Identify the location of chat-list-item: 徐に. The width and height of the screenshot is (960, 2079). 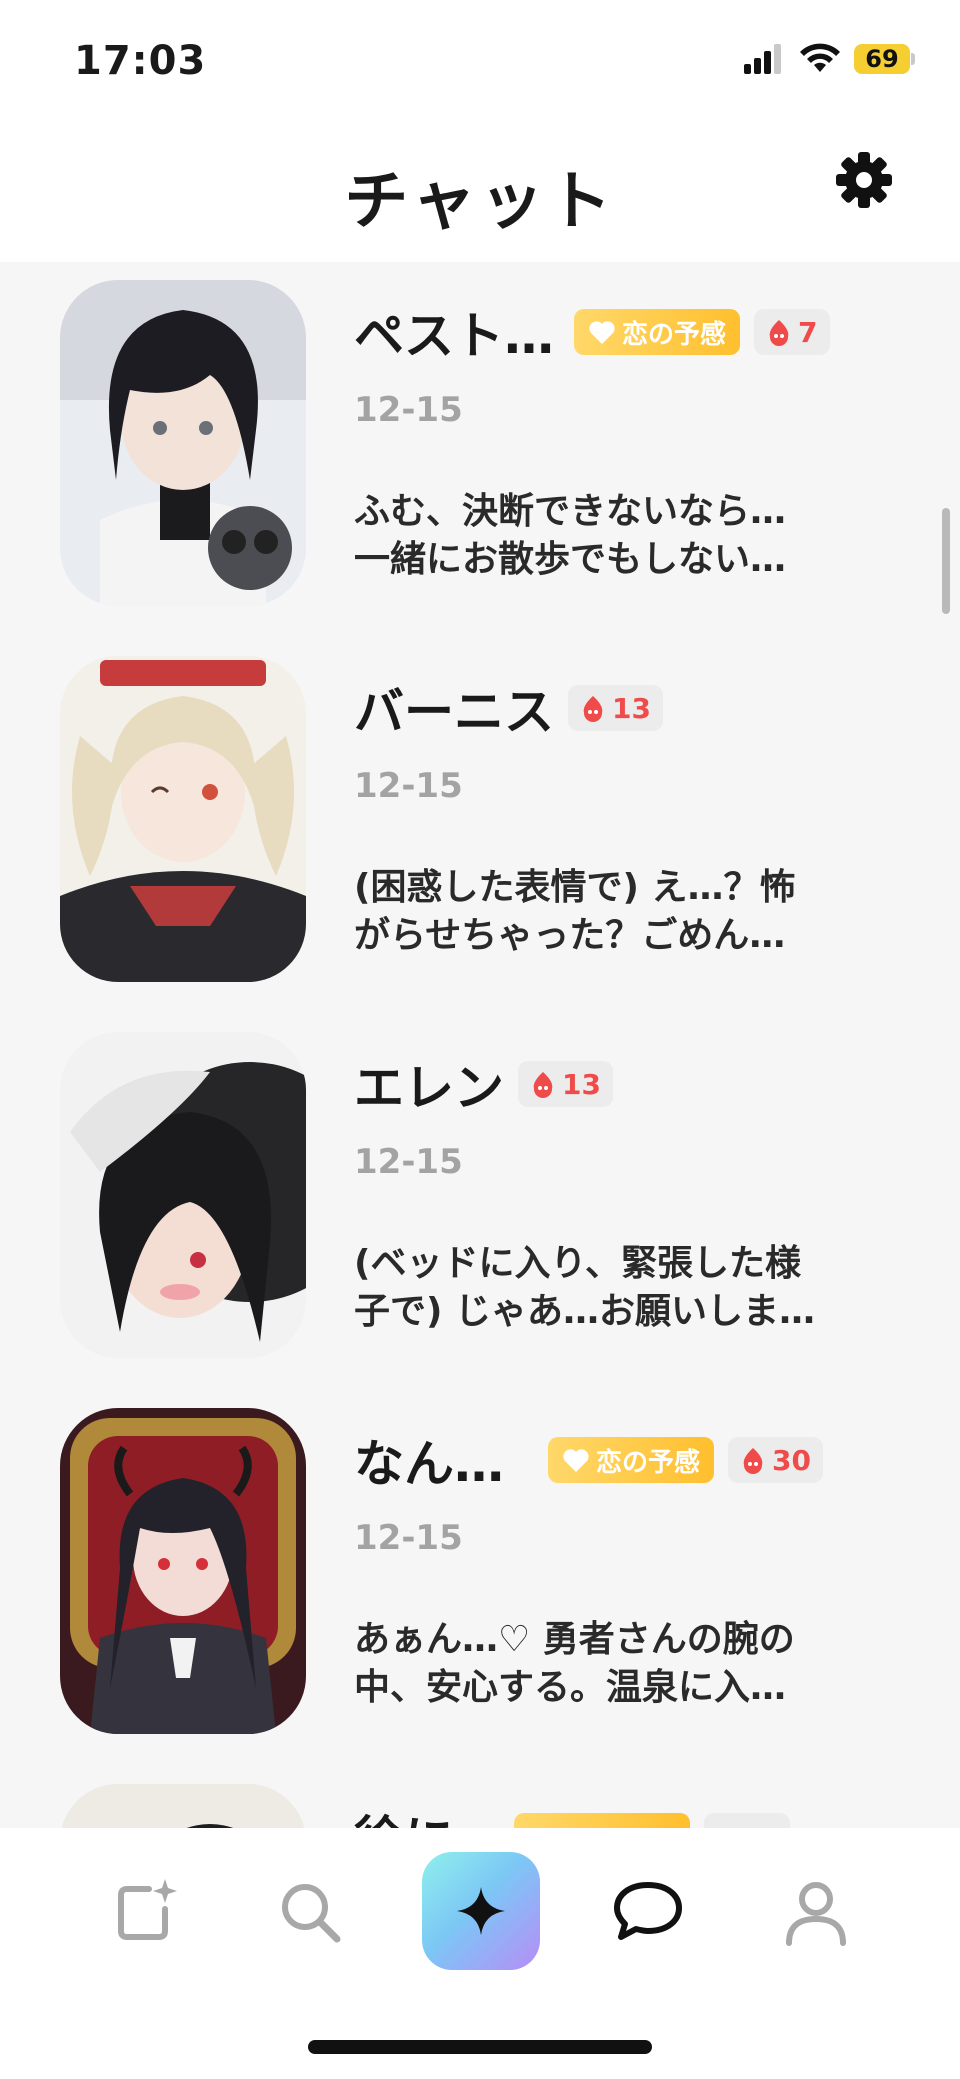
(480, 1797).